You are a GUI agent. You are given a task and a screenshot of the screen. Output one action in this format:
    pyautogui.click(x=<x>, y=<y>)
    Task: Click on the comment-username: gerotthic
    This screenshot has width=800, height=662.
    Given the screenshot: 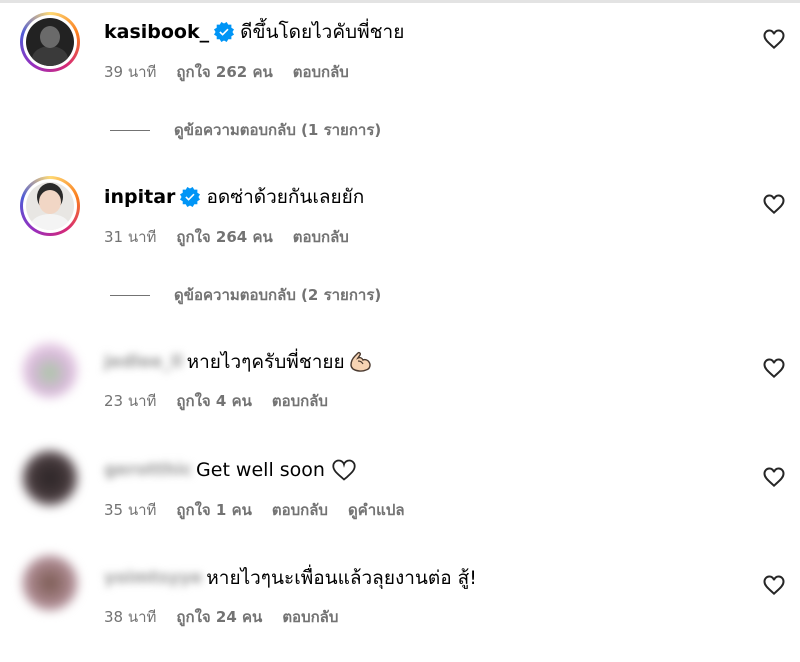 What is the action you would take?
    pyautogui.click(x=148, y=470)
    